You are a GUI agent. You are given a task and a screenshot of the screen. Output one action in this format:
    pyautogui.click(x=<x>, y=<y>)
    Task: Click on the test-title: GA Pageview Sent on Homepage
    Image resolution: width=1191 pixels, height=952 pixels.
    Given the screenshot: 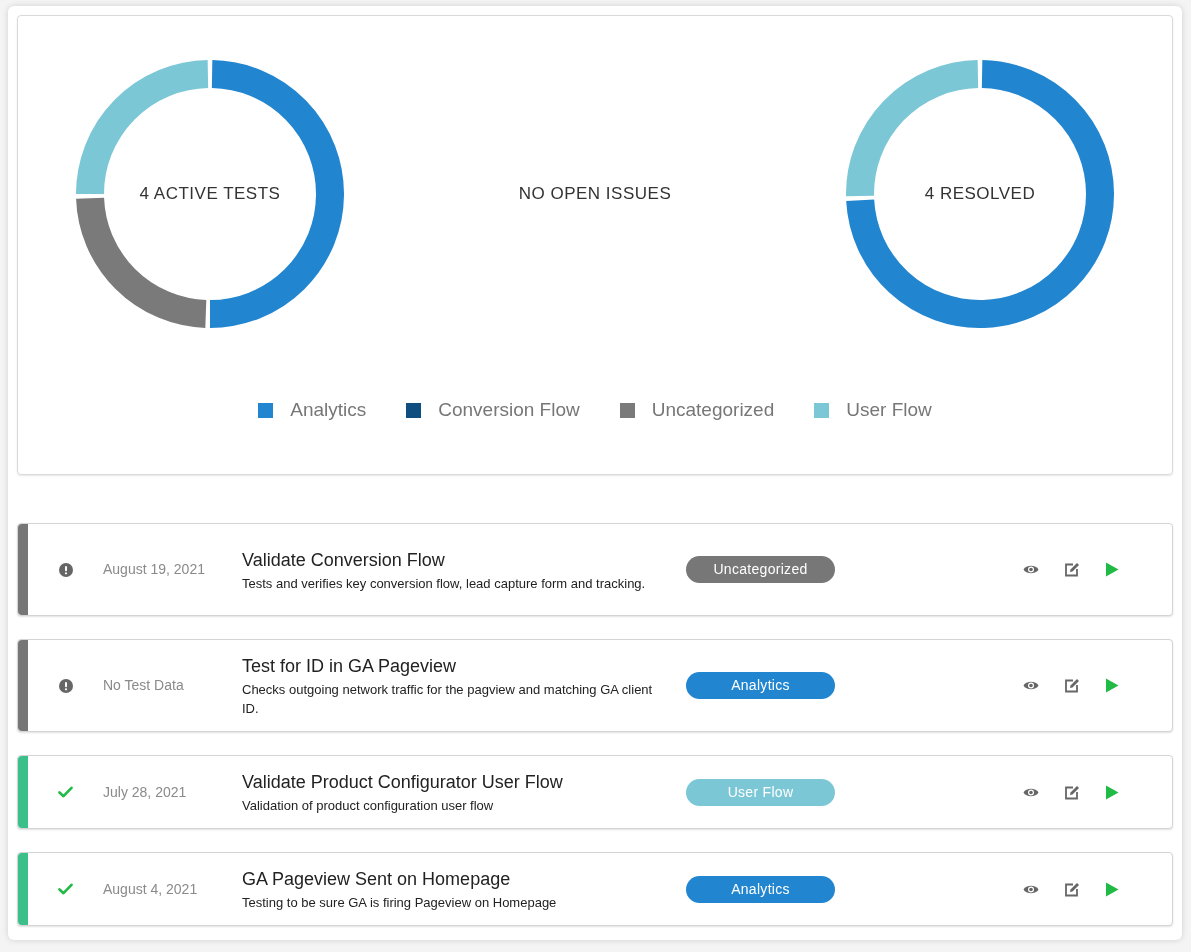 What is the action you would take?
    pyautogui.click(x=377, y=879)
    